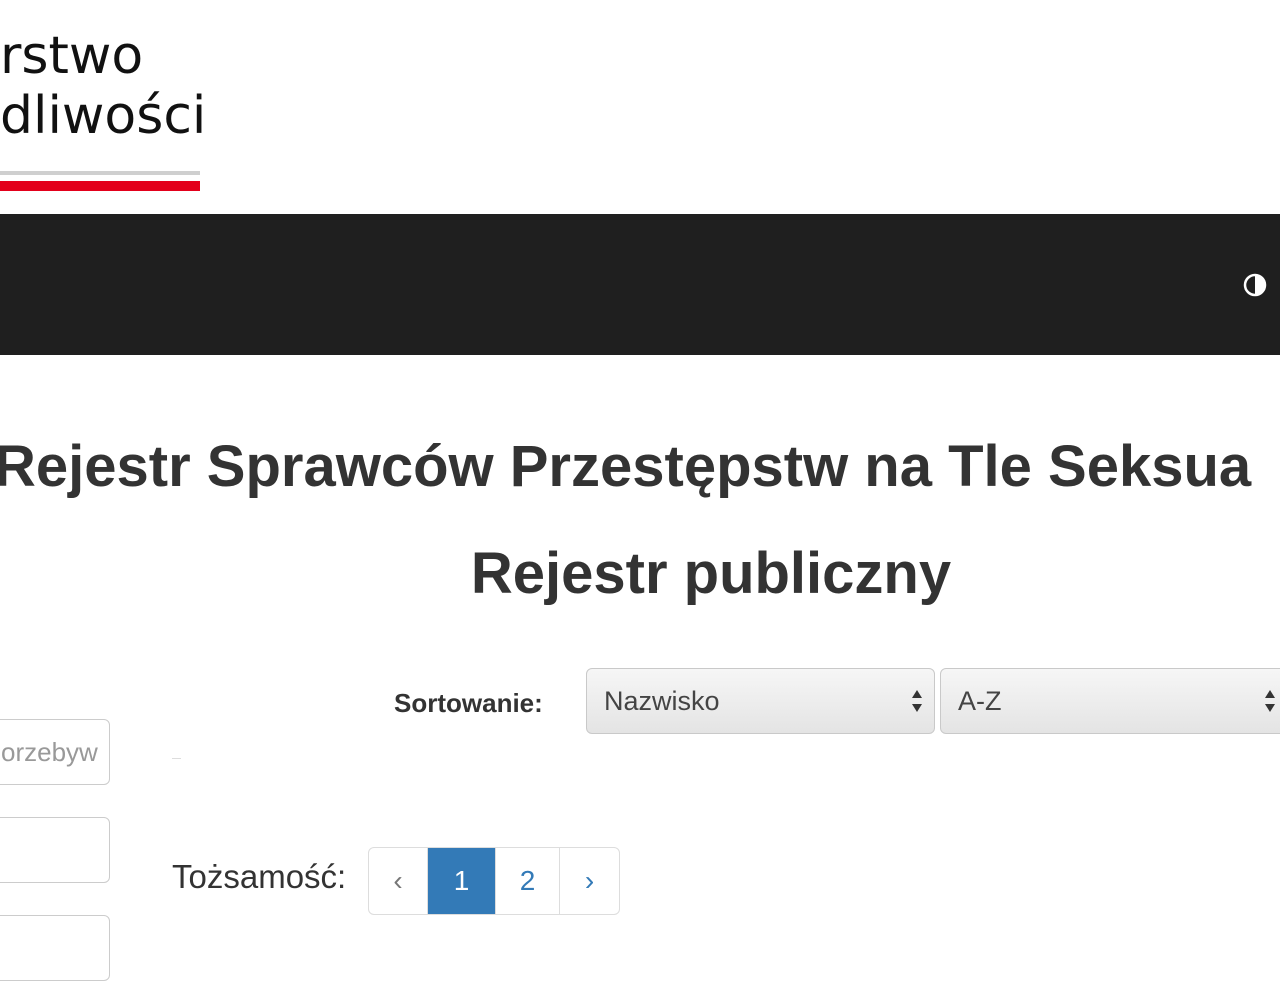 The height and width of the screenshot is (981, 1280). I want to click on logo-stripe-grey, so click(100, 173).